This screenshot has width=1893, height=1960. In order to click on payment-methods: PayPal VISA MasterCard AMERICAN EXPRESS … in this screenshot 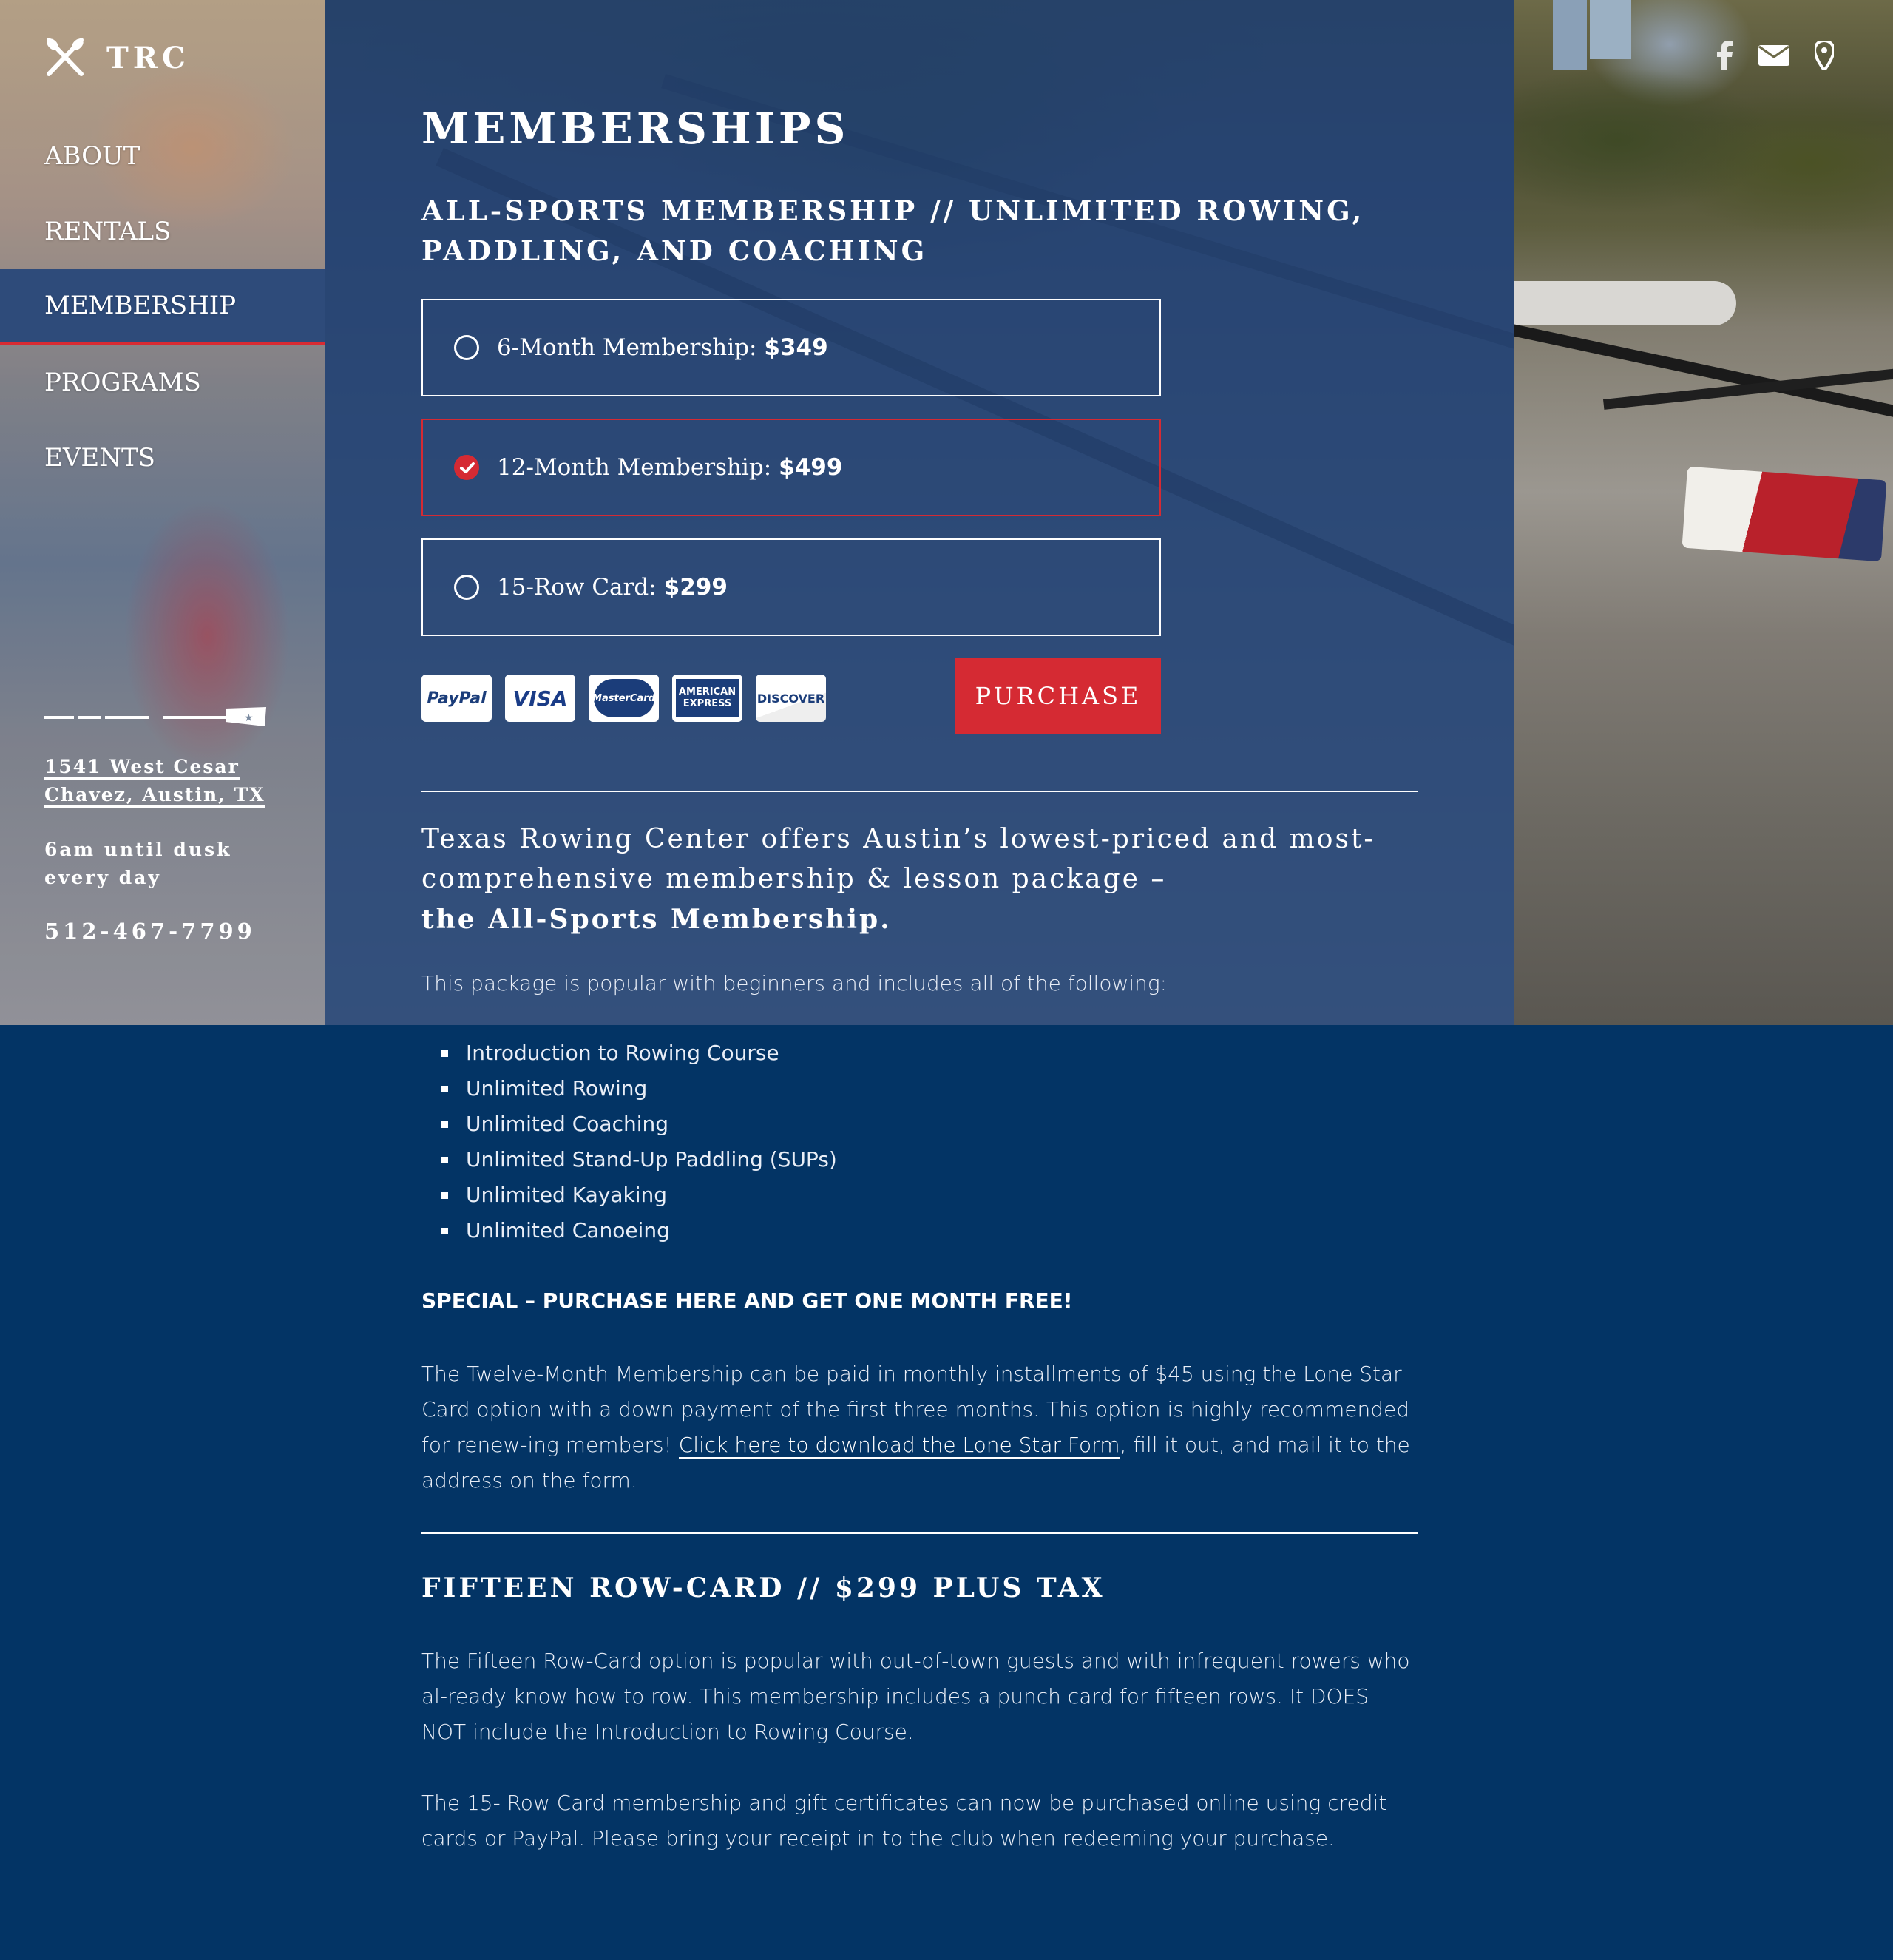, I will do `click(623, 698)`.